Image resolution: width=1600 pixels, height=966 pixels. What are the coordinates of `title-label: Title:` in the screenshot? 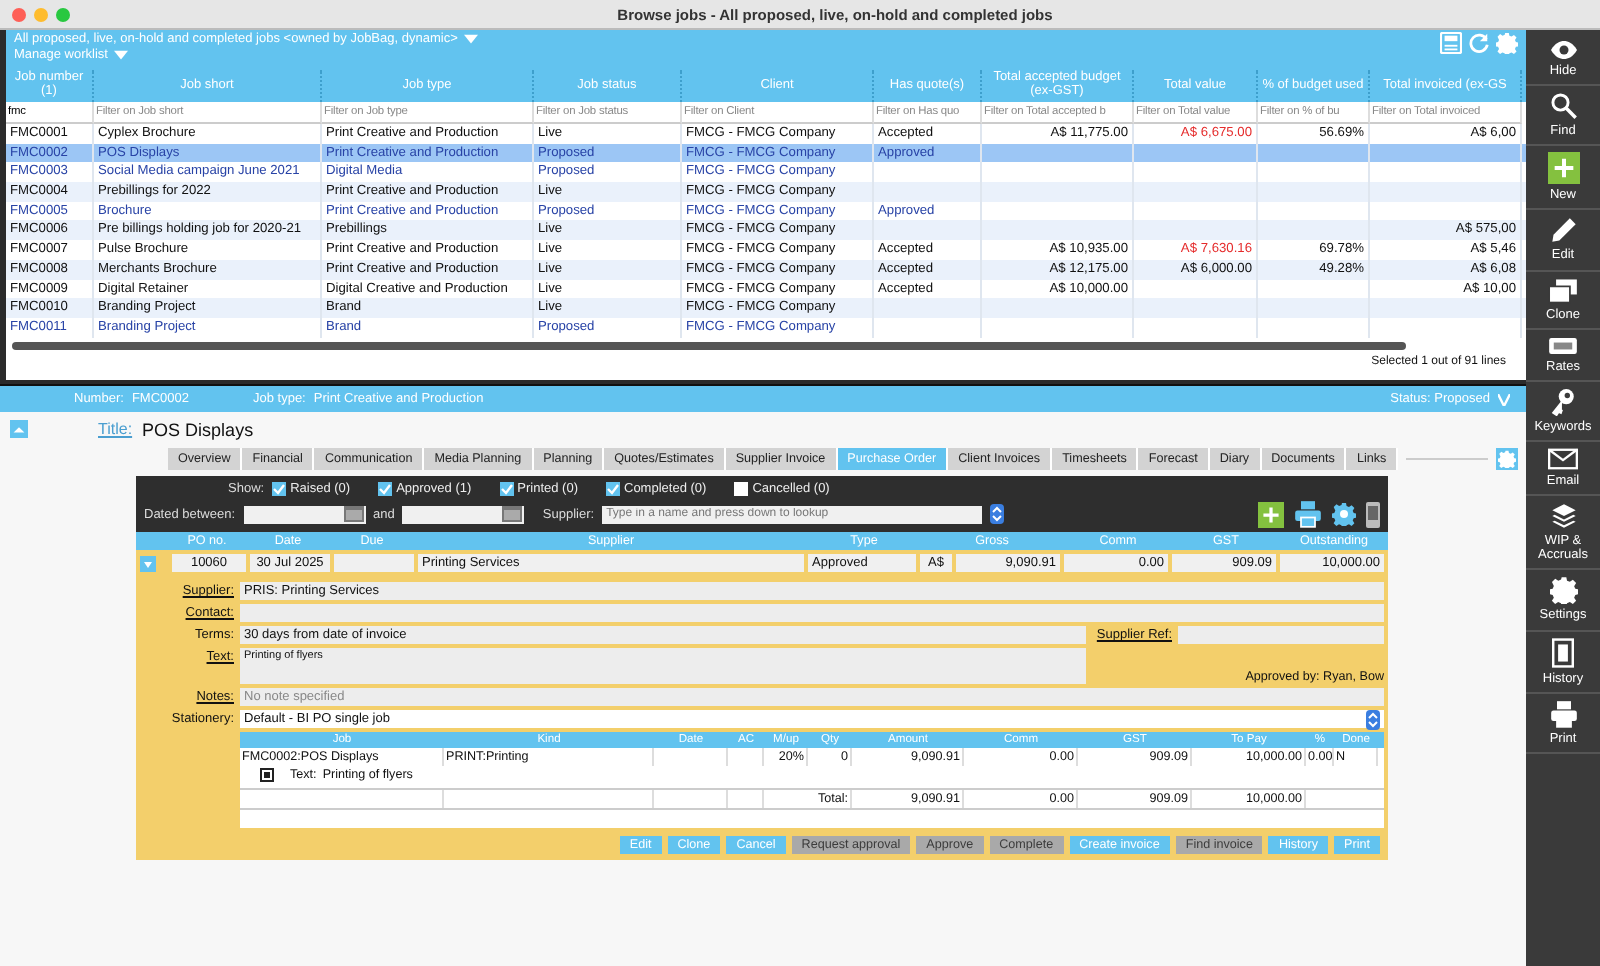 It's located at (115, 429).